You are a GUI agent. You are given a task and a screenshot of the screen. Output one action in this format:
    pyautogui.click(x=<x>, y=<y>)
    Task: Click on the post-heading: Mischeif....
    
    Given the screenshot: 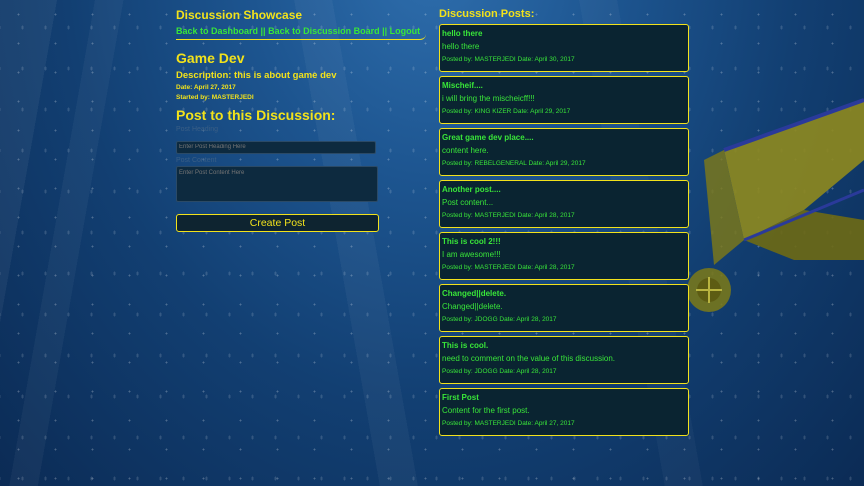 What is the action you would take?
    pyautogui.click(x=462, y=85)
    